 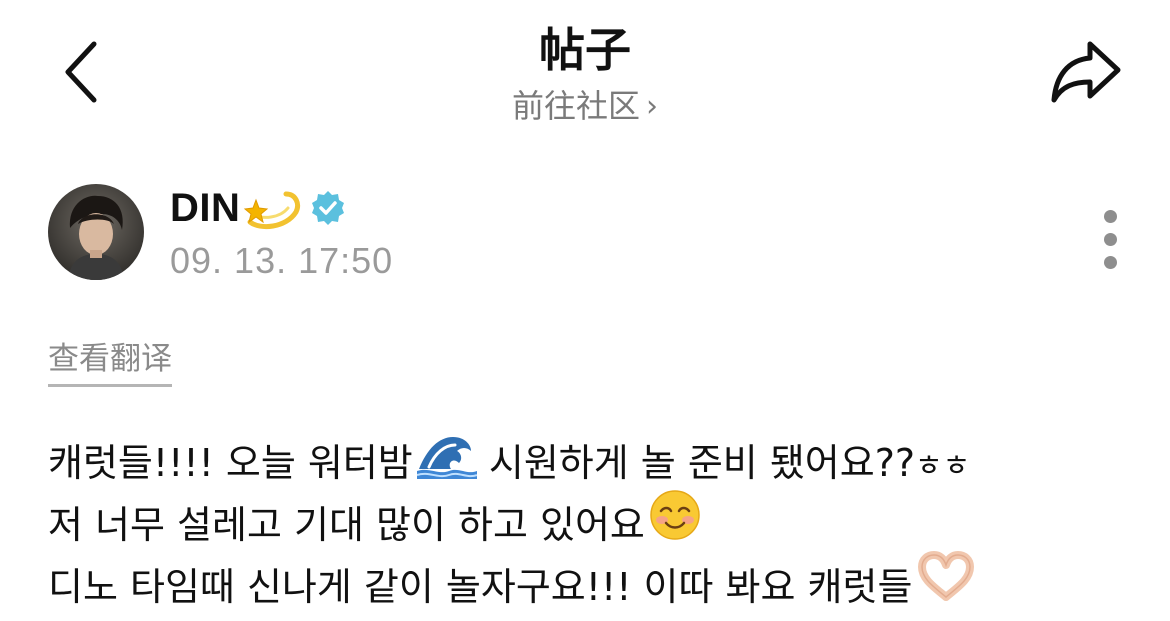 I want to click on post-line-2: 저 너무 설레고 기대 많이 하고 있어요, so click(x=593, y=524).